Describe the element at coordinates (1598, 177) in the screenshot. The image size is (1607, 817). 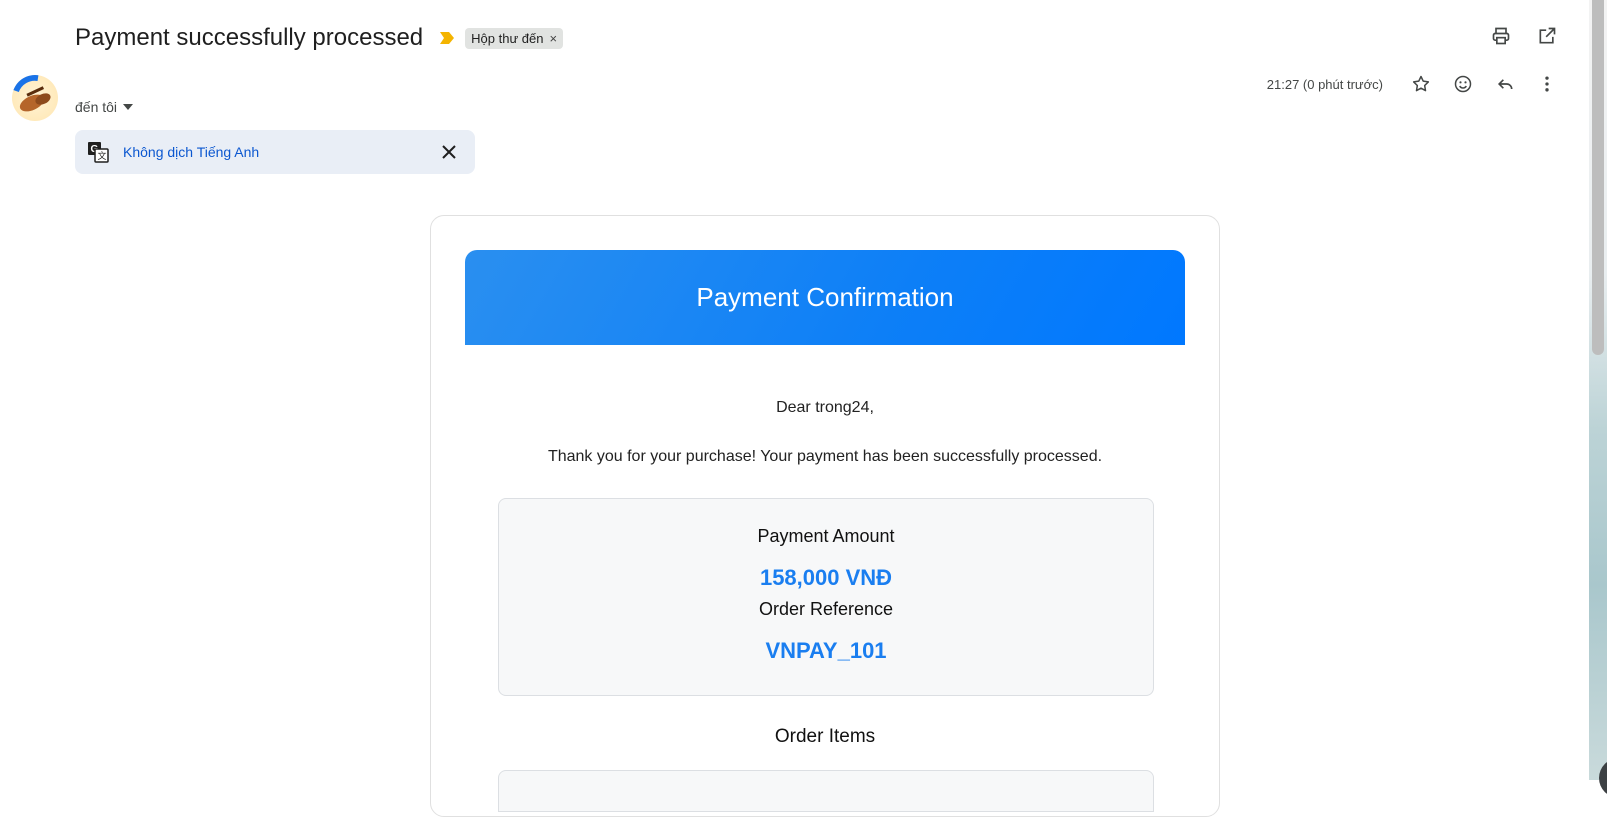
I see `scrollbar` at that location.